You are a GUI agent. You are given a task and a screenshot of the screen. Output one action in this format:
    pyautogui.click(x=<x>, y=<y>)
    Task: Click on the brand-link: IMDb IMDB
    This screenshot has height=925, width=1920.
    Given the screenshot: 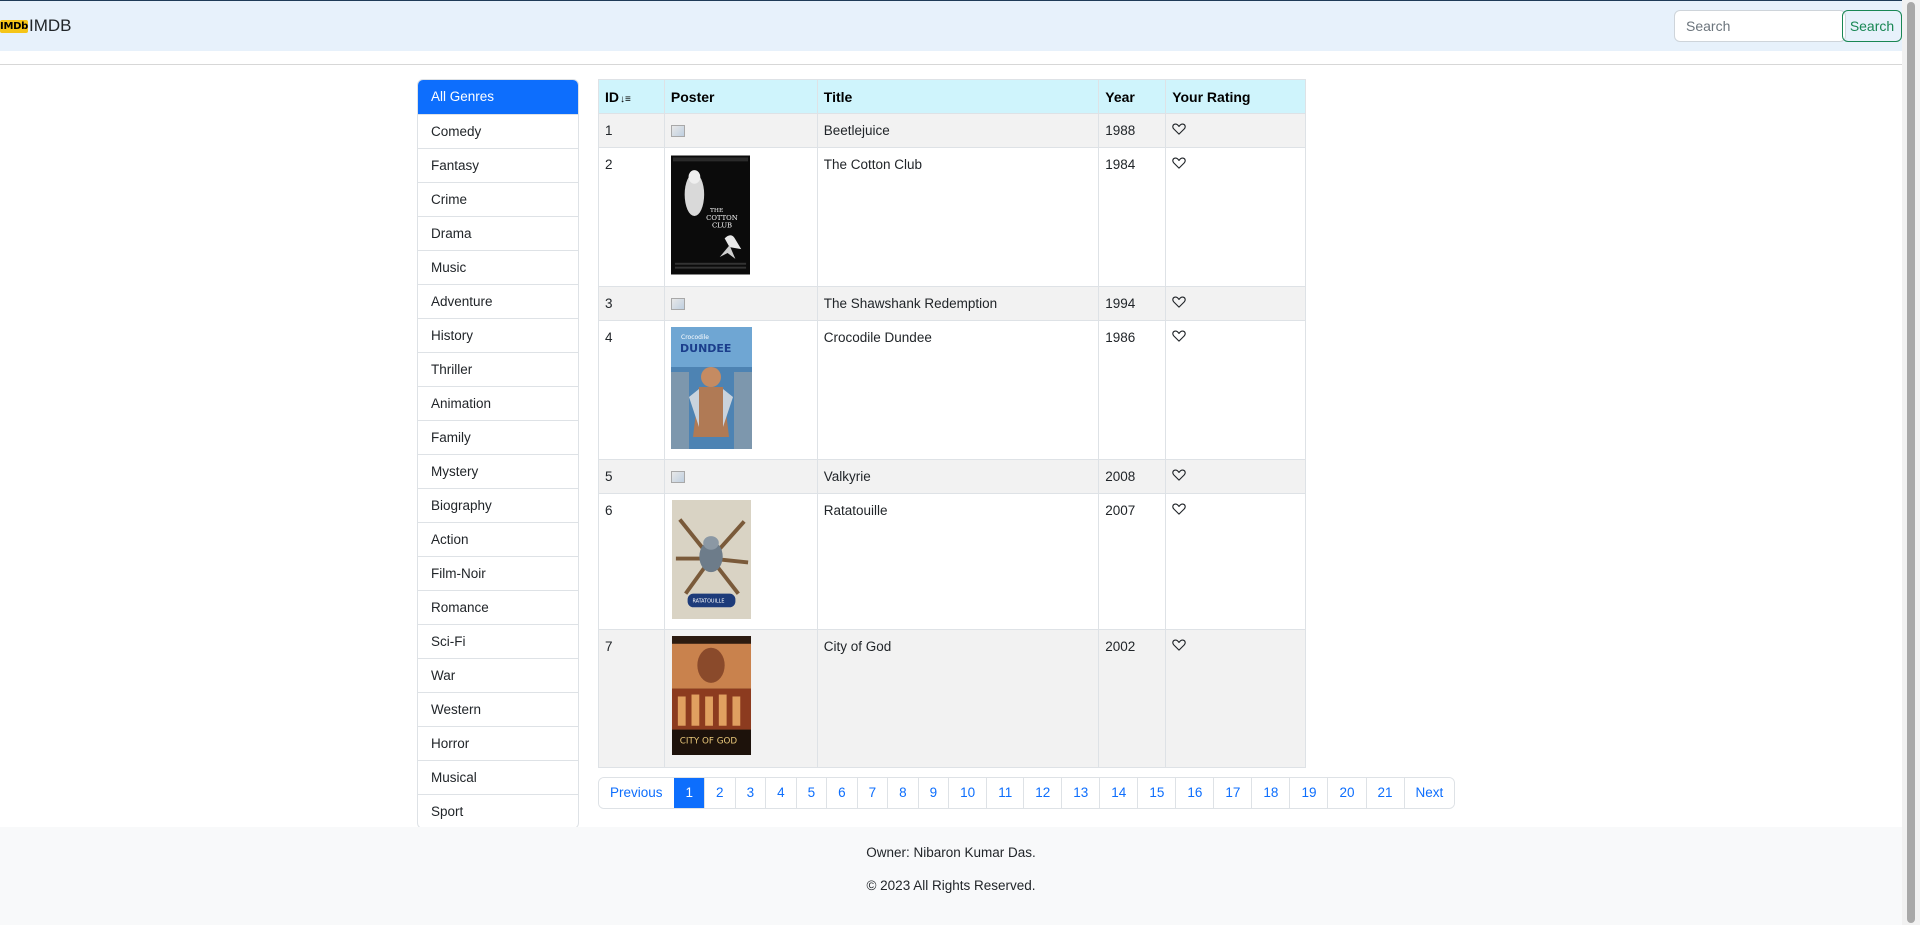 What is the action you would take?
    pyautogui.click(x=36, y=26)
    